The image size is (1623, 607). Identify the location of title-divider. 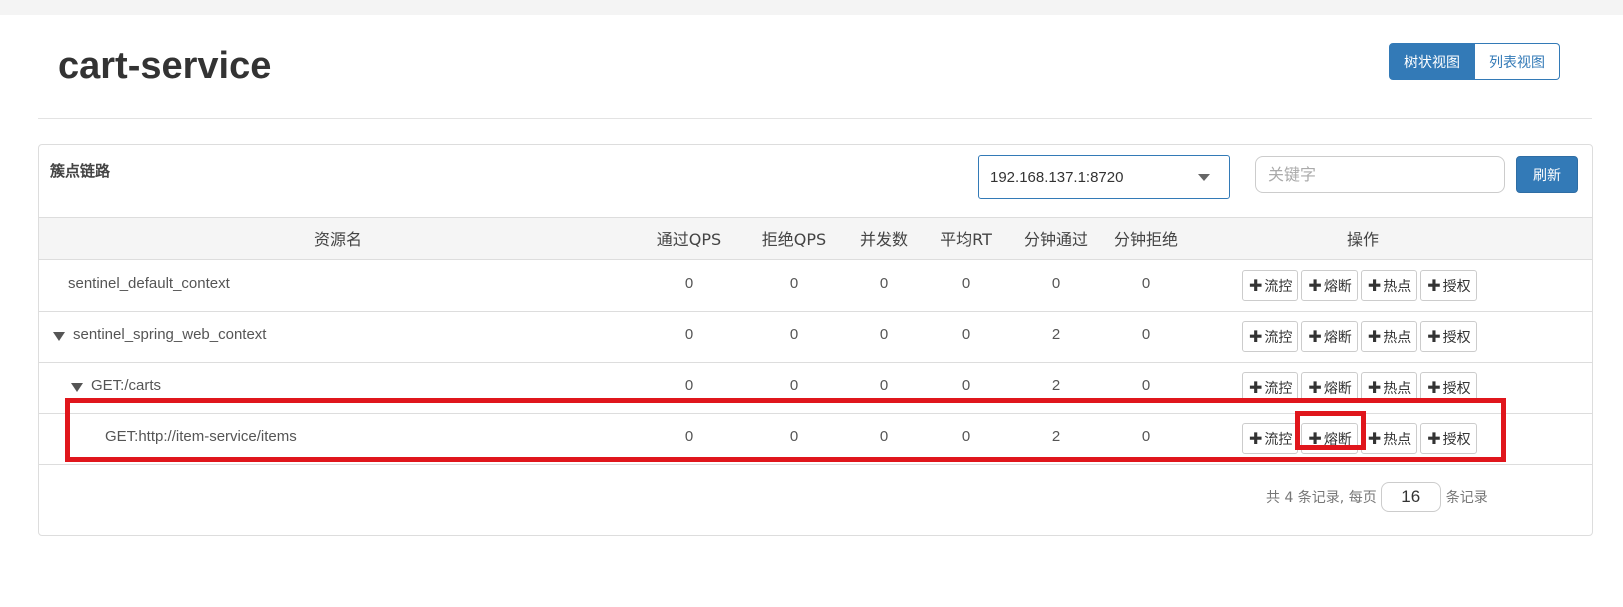
(815, 118).